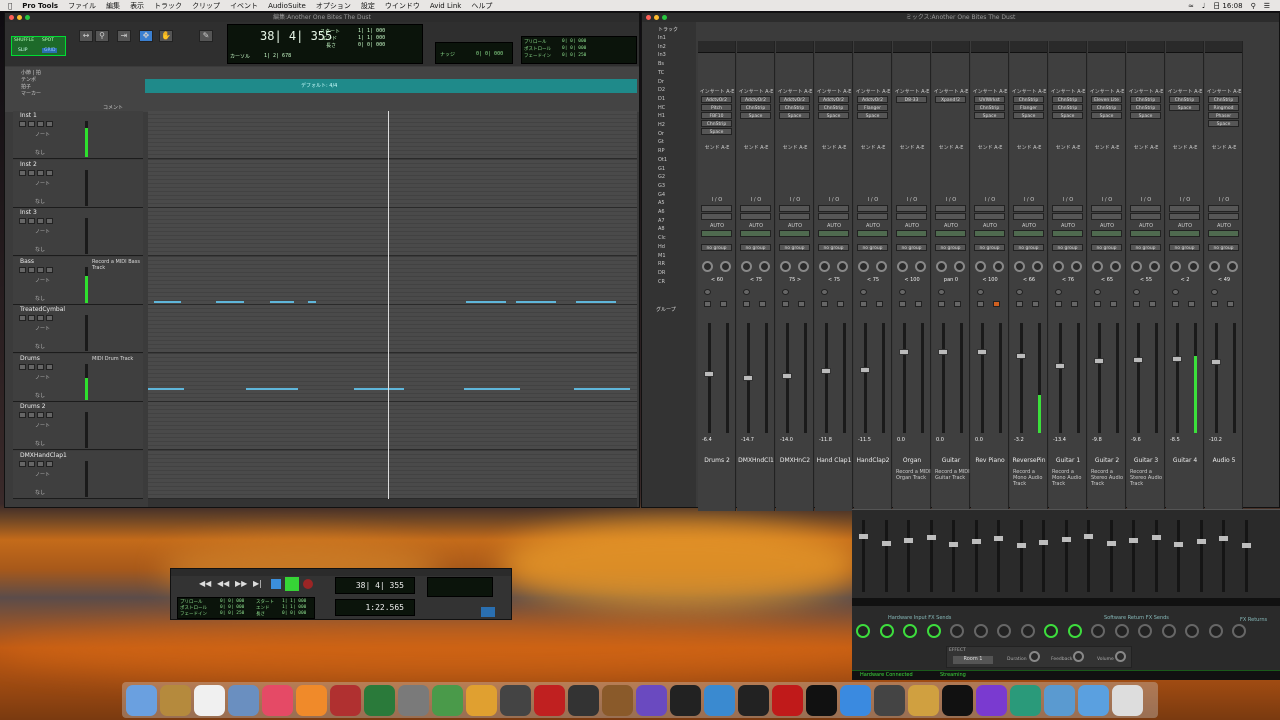 This screenshot has height=720, width=1280. Describe the element at coordinates (28, 115) in the screenshot. I see `track-name: Inst 1` at that location.